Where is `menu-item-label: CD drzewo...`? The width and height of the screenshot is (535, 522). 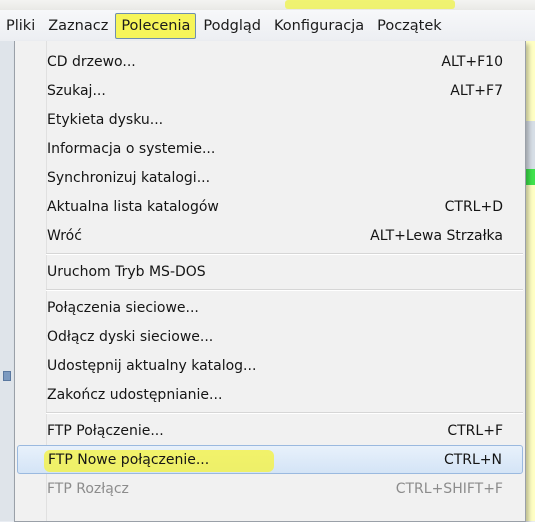
menu-item-label: CD drzewo... is located at coordinates (91, 61).